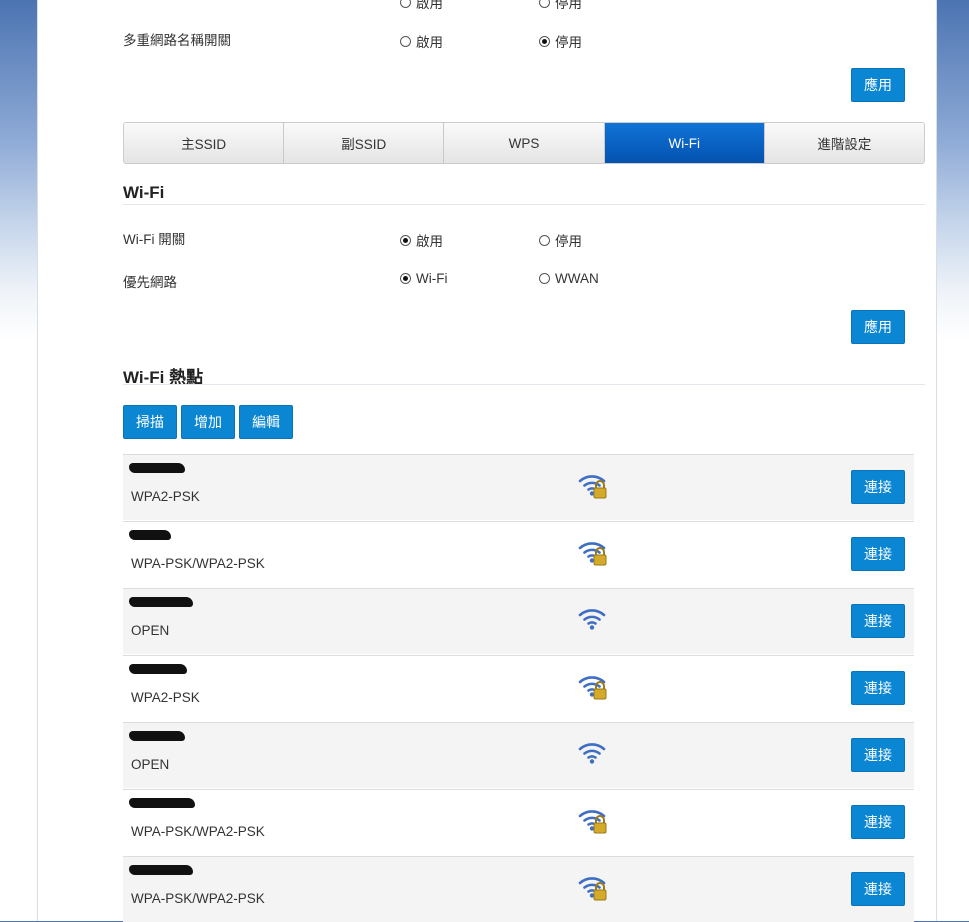  What do you see at coordinates (208, 422) in the screenshot?
I see `add-button: 增加` at bounding box center [208, 422].